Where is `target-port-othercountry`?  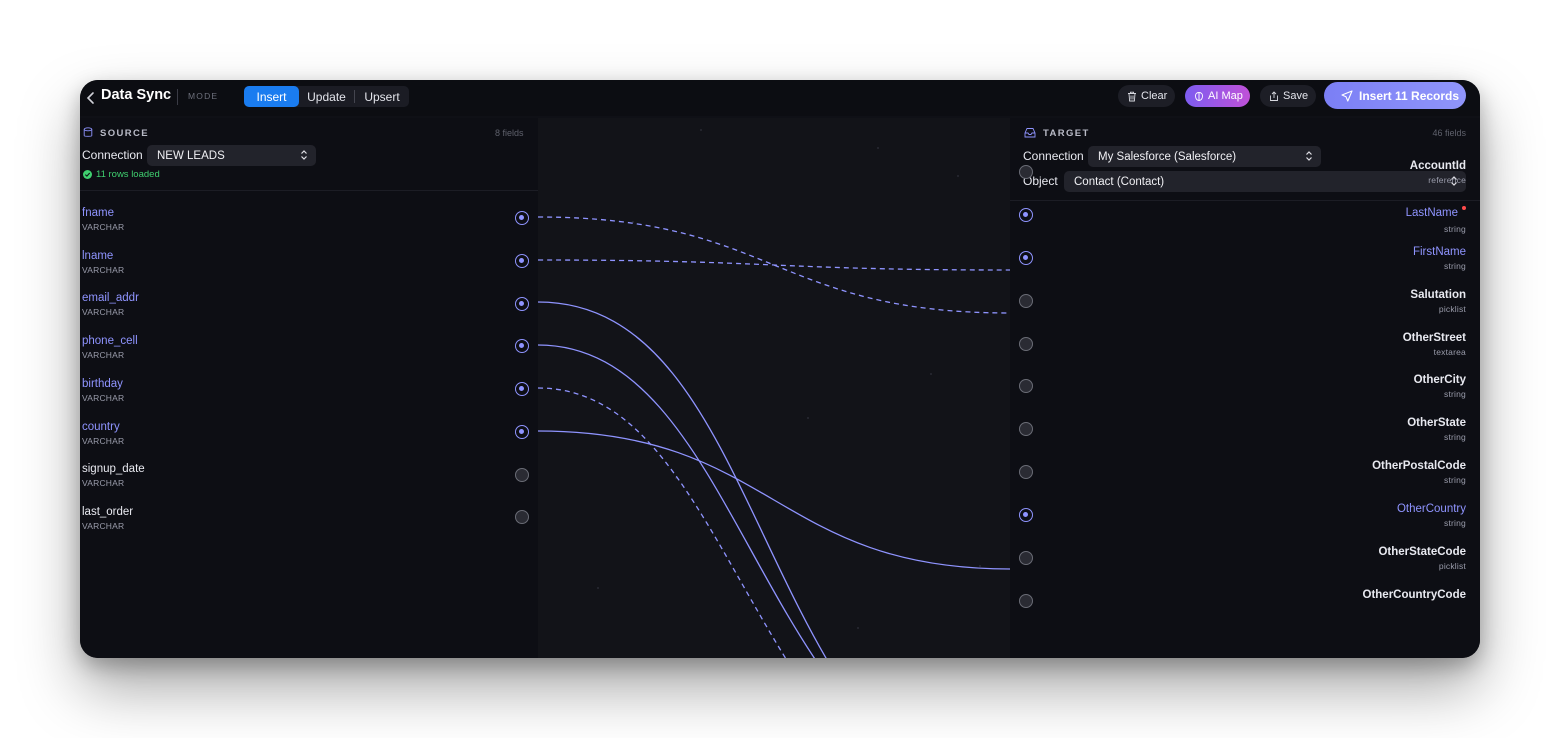 target-port-othercountry is located at coordinates (1026, 515).